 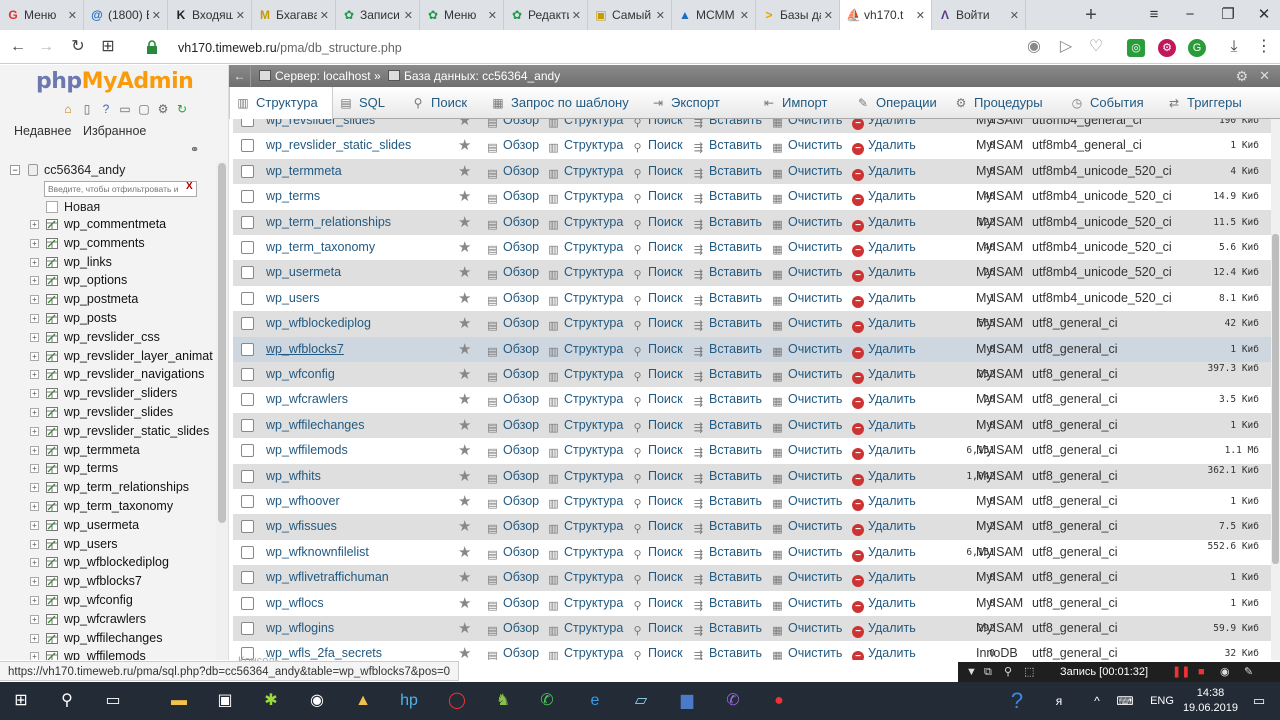 What do you see at coordinates (194, 149) in the screenshot?
I see `link-icon: ⚭` at bounding box center [194, 149].